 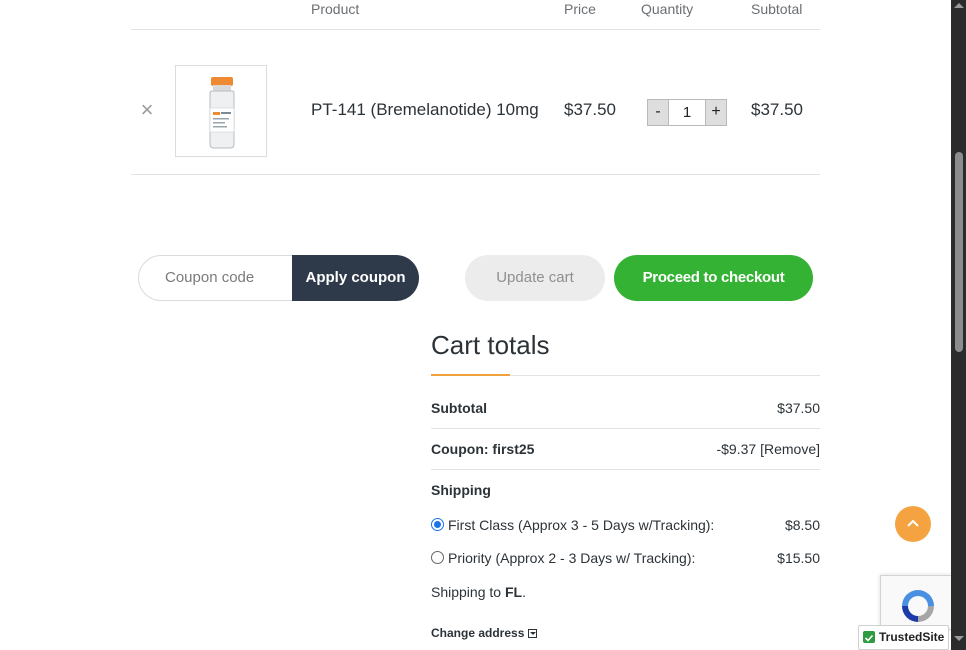 I want to click on shipping-first-class-price: $8.50, so click(x=802, y=525).